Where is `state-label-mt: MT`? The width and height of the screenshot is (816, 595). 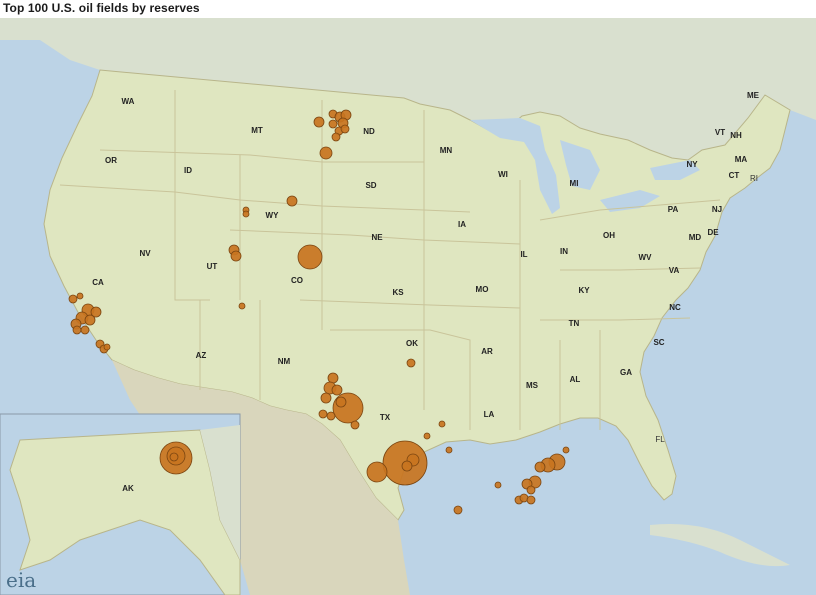 state-label-mt: MT is located at coordinates (257, 130).